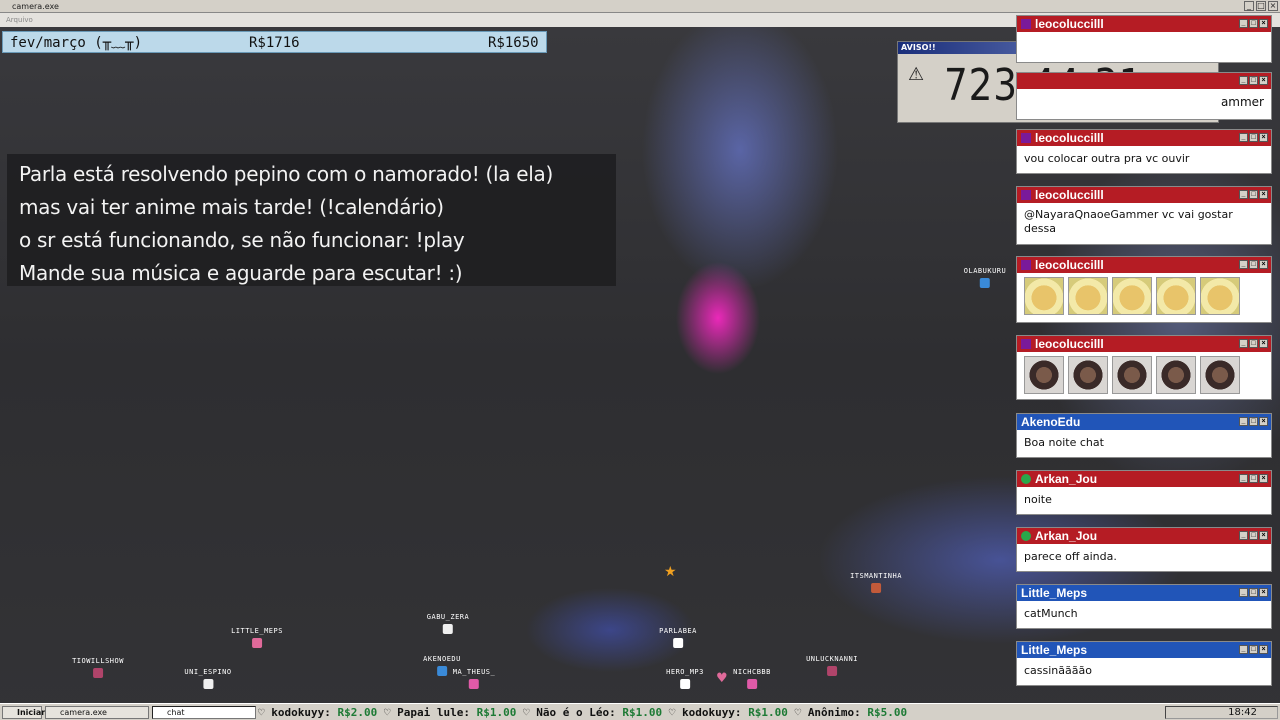 The width and height of the screenshot is (1280, 720). Describe the element at coordinates (685, 672) in the screenshot. I see `avatar-name: HERO_MP3` at that location.